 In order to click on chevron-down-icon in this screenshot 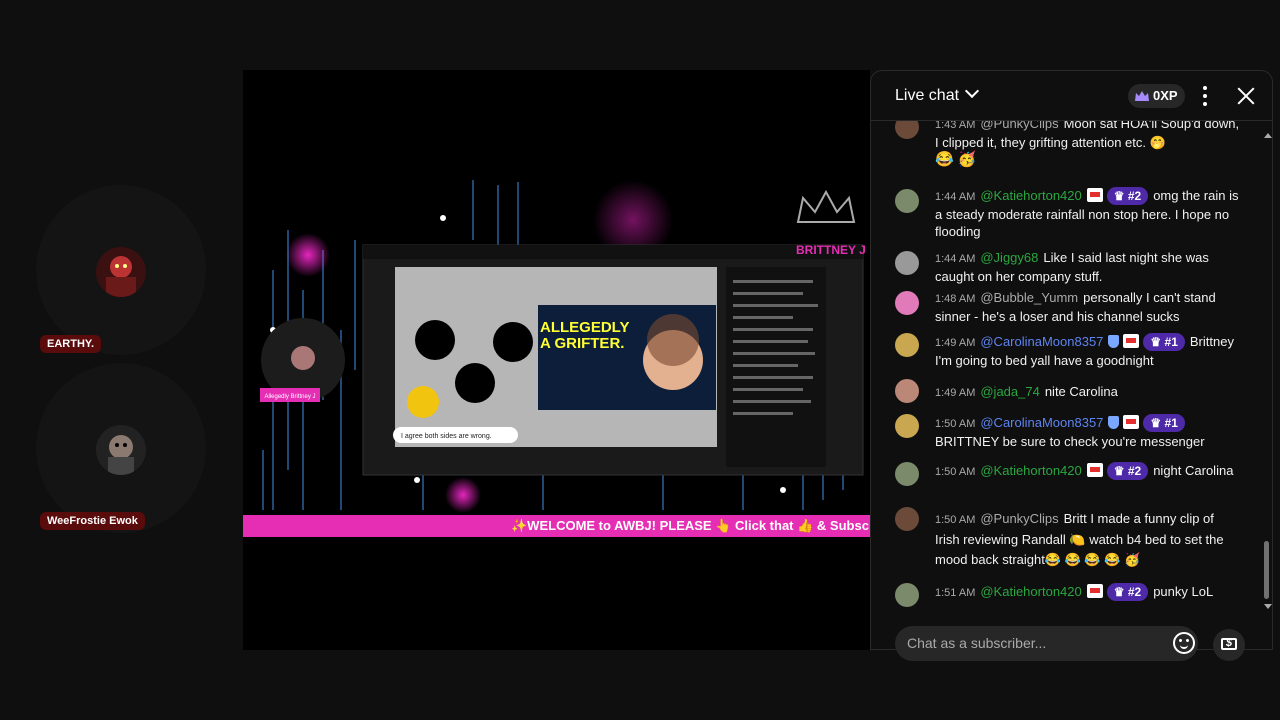, I will do `click(972, 91)`.